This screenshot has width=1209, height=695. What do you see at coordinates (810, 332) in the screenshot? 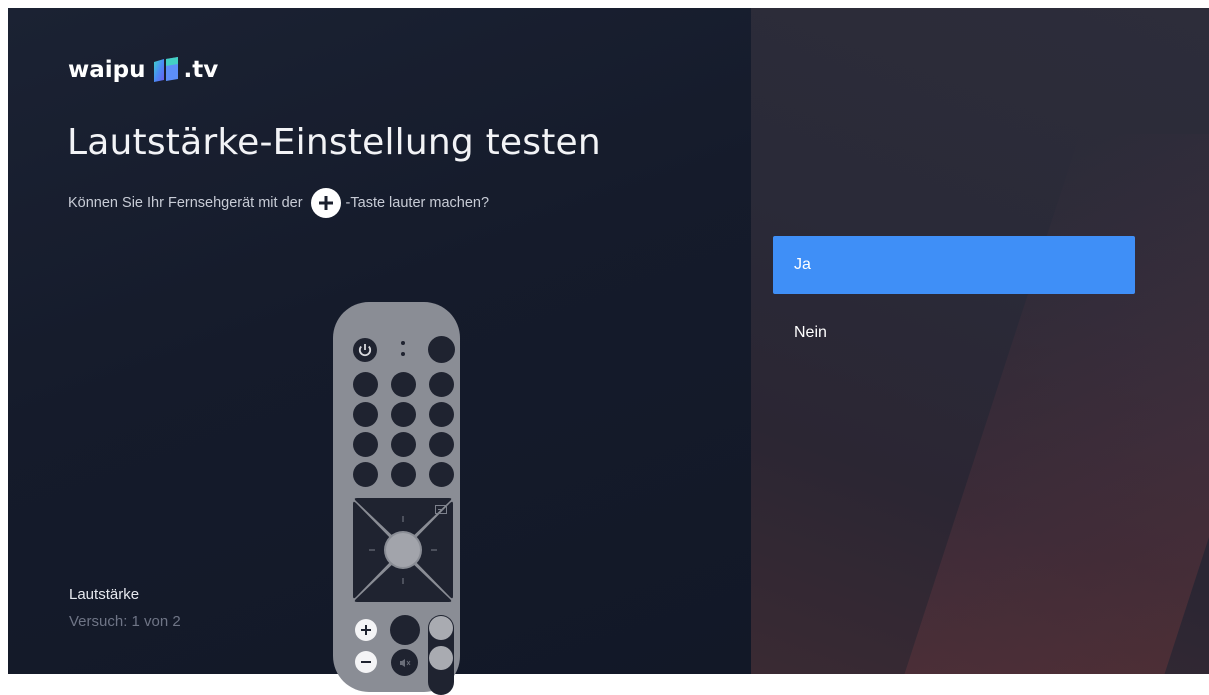
I see `option-no-label: Nein` at bounding box center [810, 332].